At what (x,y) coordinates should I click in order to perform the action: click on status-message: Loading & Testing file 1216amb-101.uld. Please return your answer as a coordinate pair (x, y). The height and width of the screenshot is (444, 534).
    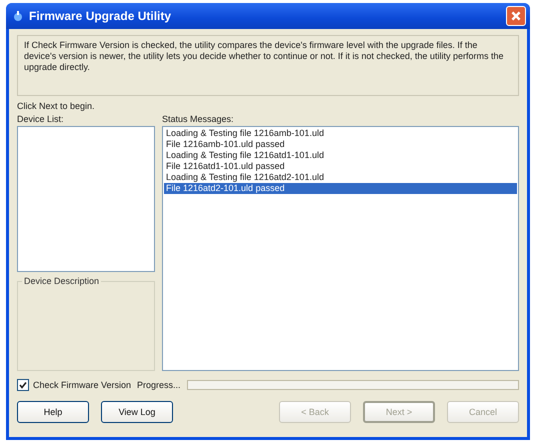
    Looking at the image, I should click on (340, 133).